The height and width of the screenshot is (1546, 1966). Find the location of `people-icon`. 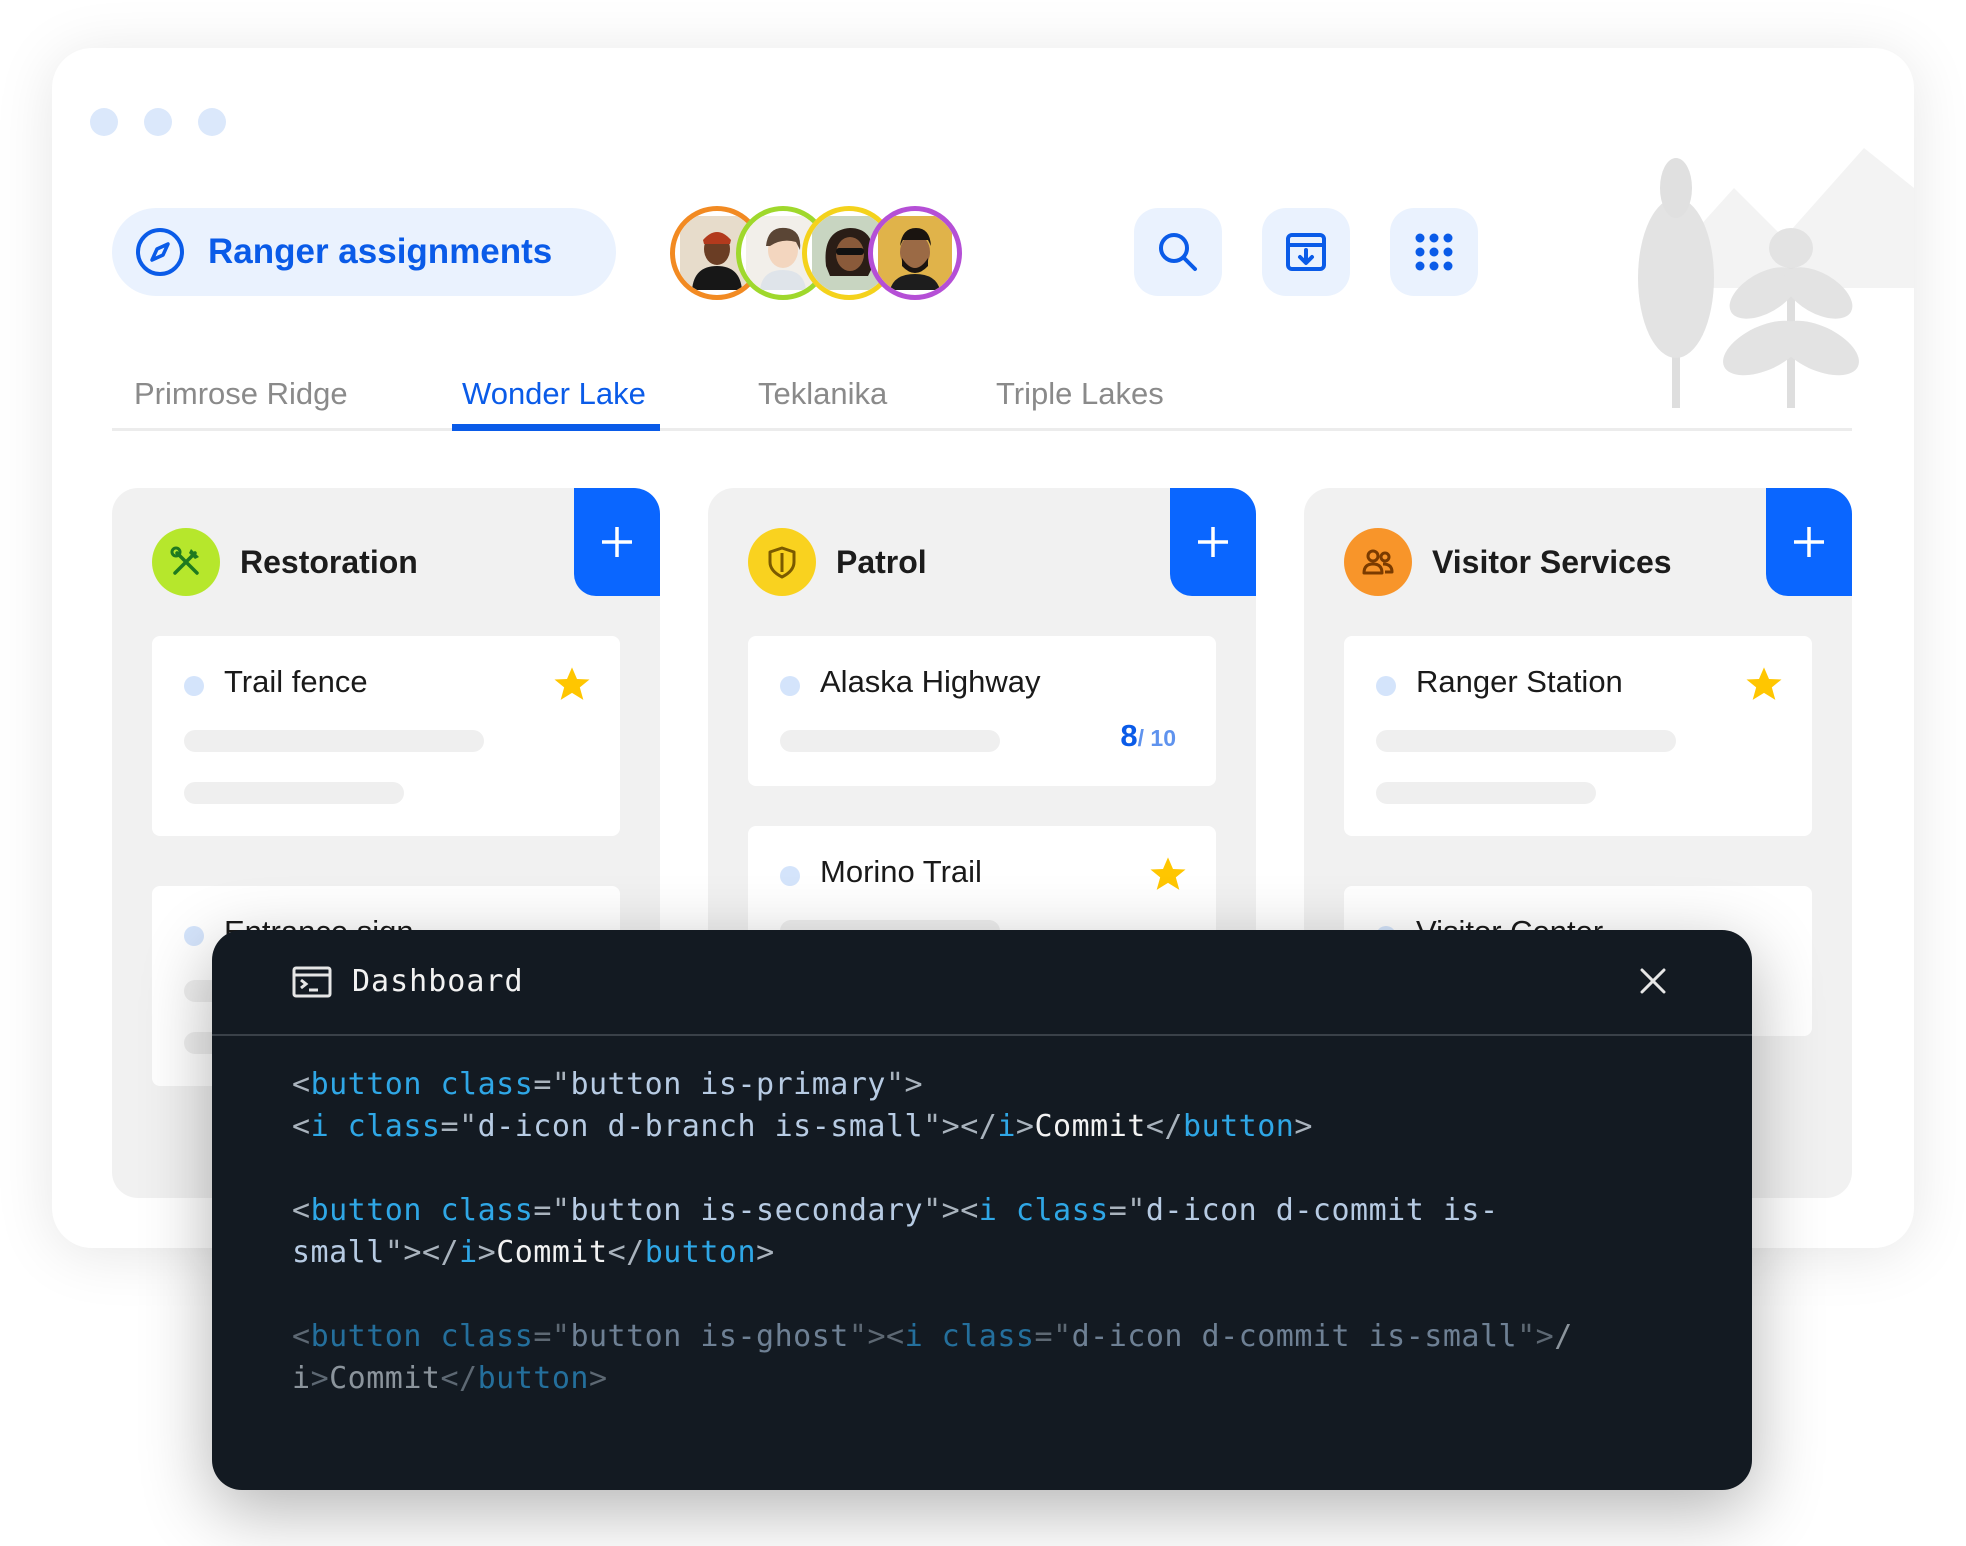

people-icon is located at coordinates (1378, 562).